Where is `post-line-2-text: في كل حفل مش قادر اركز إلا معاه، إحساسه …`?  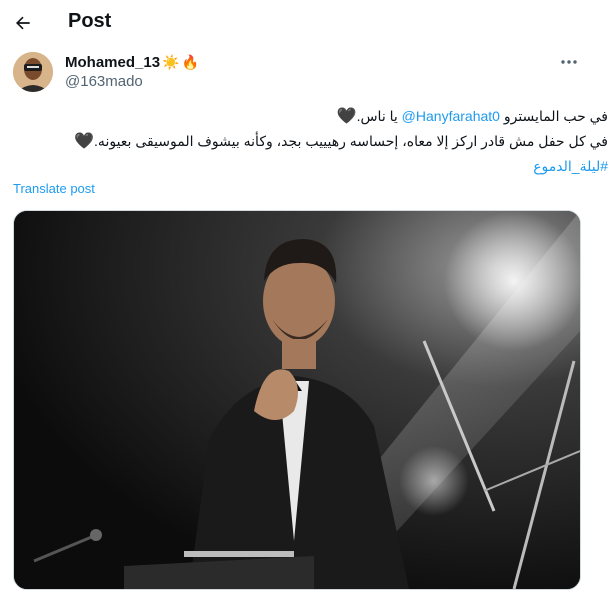
post-line-2-text: في كل حفل مش قادر اركز إلا معاه، إحساسه … is located at coordinates (351, 141).